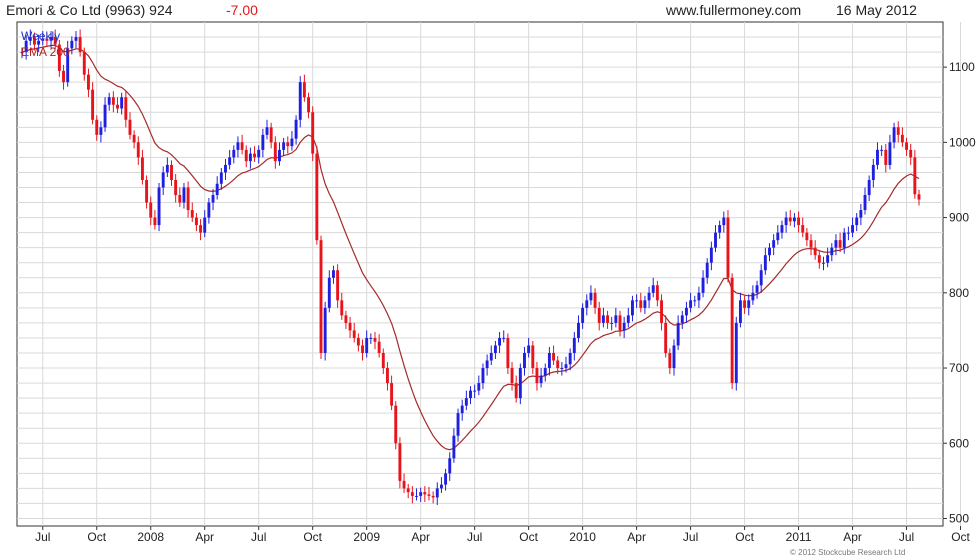 The width and height of the screenshot is (980, 560). What do you see at coordinates (962, 142) in the screenshot?
I see `y-tick-label: 1000` at bounding box center [962, 142].